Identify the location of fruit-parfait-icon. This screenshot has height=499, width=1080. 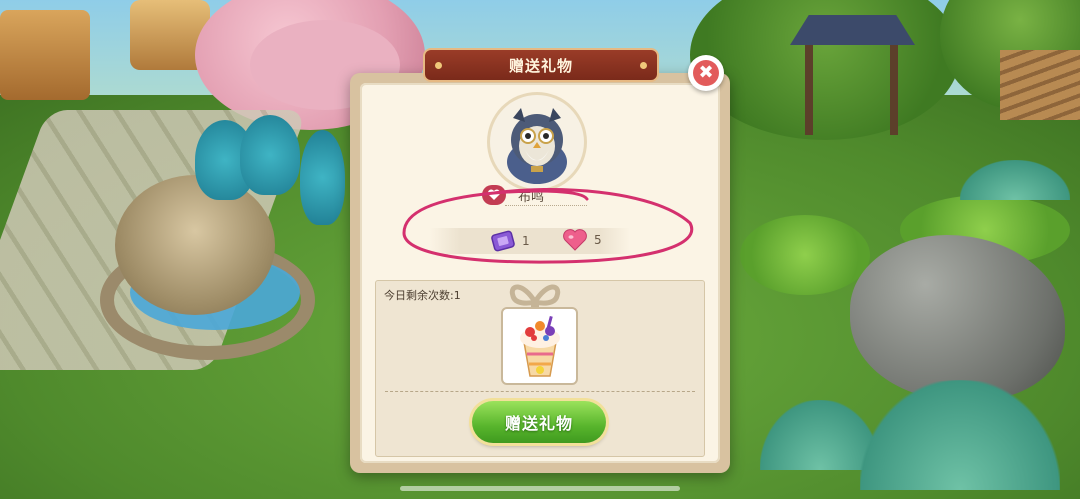
(539, 346).